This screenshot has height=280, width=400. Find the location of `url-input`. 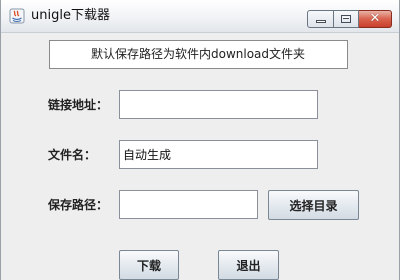

url-input is located at coordinates (218, 104).